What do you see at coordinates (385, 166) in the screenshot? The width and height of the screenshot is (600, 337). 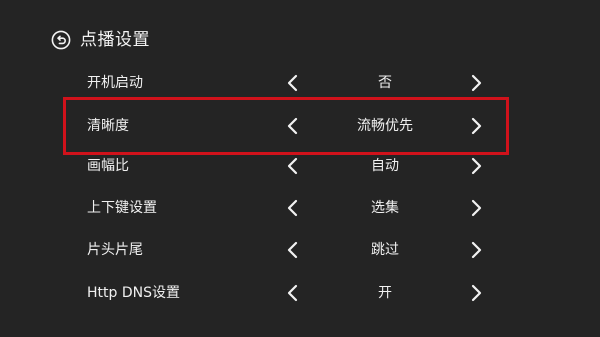 I see `setting-value: 自动` at bounding box center [385, 166].